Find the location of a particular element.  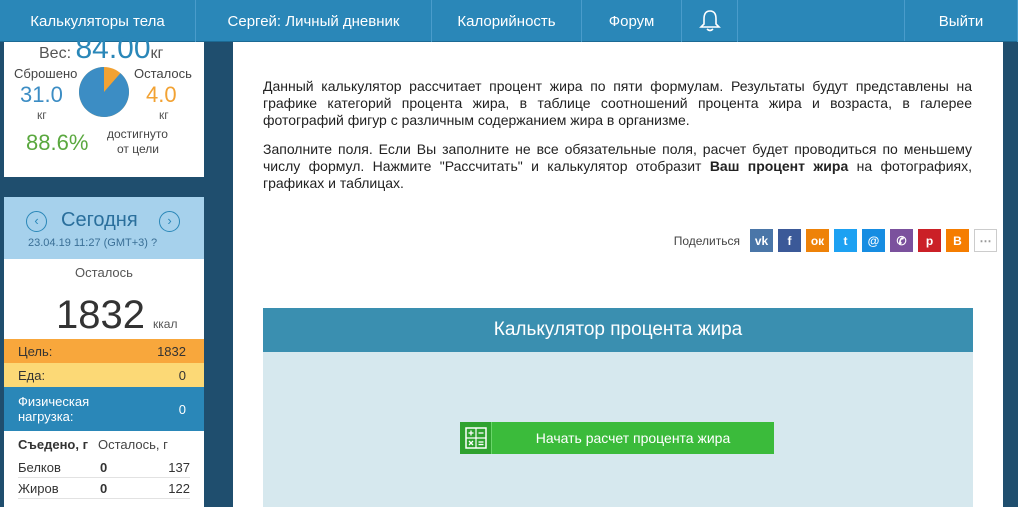

start-calculation-label: Начать расчет процента жира is located at coordinates (633, 438).